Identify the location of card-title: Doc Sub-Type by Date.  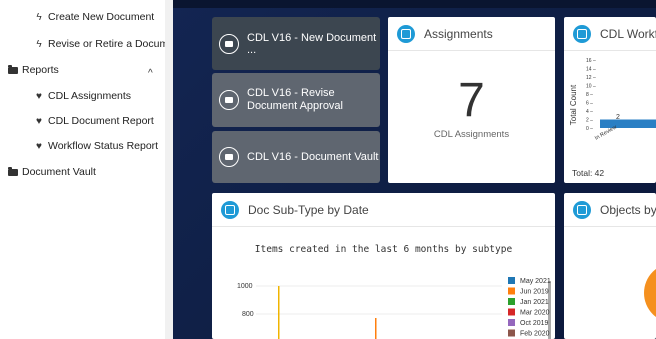
(308, 209).